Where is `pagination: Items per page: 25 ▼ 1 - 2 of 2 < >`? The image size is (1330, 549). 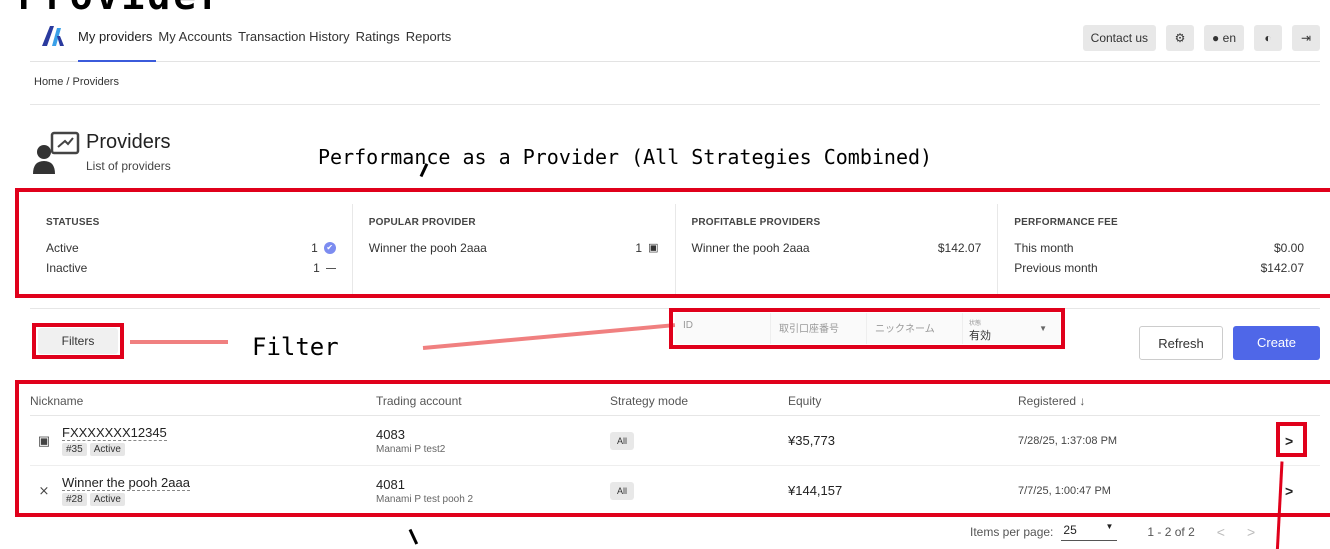 pagination: Items per page: 25 ▼ 1 - 2 of 2 < > is located at coordinates (1112, 531).